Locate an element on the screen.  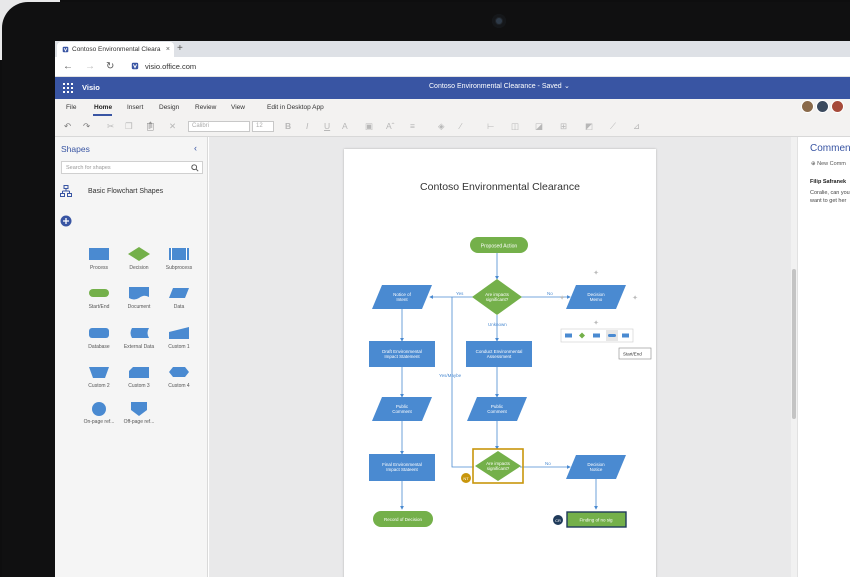
position-icon: ⊢ is located at coordinates (490, 126).